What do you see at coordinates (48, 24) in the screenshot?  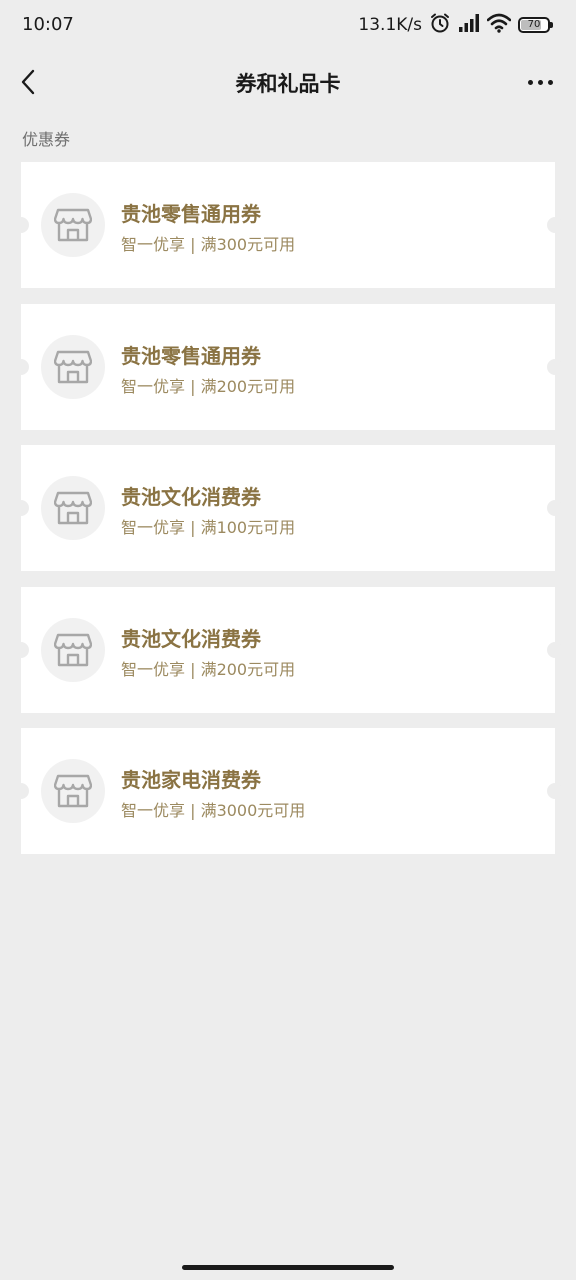 I see `status-time: 10:07` at bounding box center [48, 24].